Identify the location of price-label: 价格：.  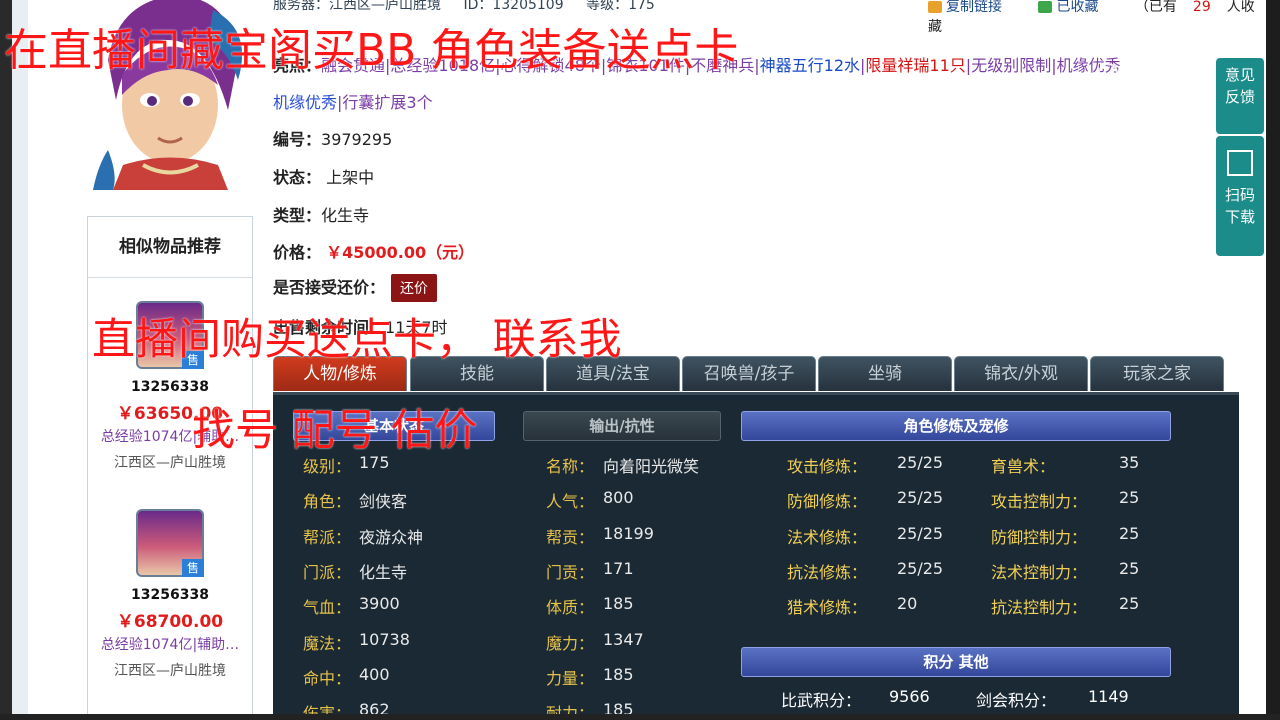
(297, 252).